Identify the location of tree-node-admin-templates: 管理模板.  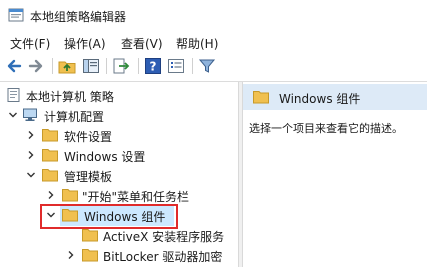
(119, 176).